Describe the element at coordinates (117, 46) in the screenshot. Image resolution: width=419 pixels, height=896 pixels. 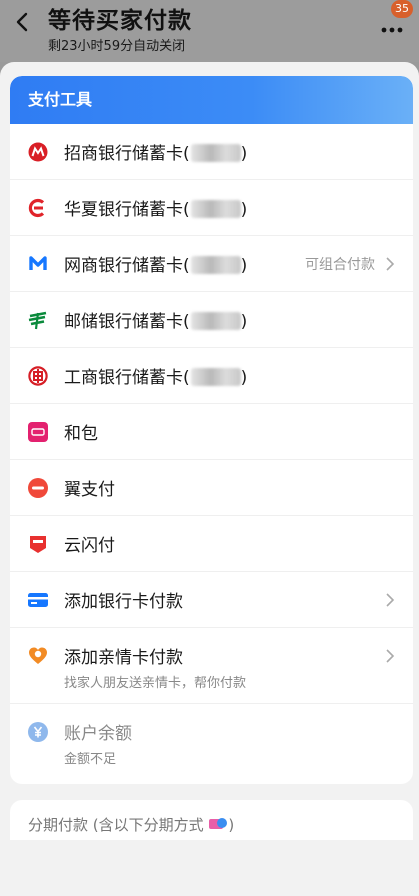
I see `countdown-text: 剩23小时59分自动关闭` at that location.